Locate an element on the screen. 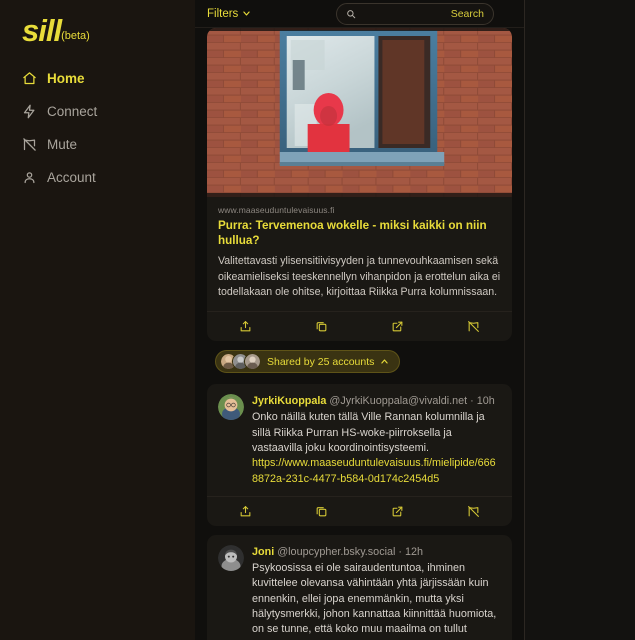 The width and height of the screenshot is (635, 640). post-author-name: JyrkiKuoppala is located at coordinates (289, 401).